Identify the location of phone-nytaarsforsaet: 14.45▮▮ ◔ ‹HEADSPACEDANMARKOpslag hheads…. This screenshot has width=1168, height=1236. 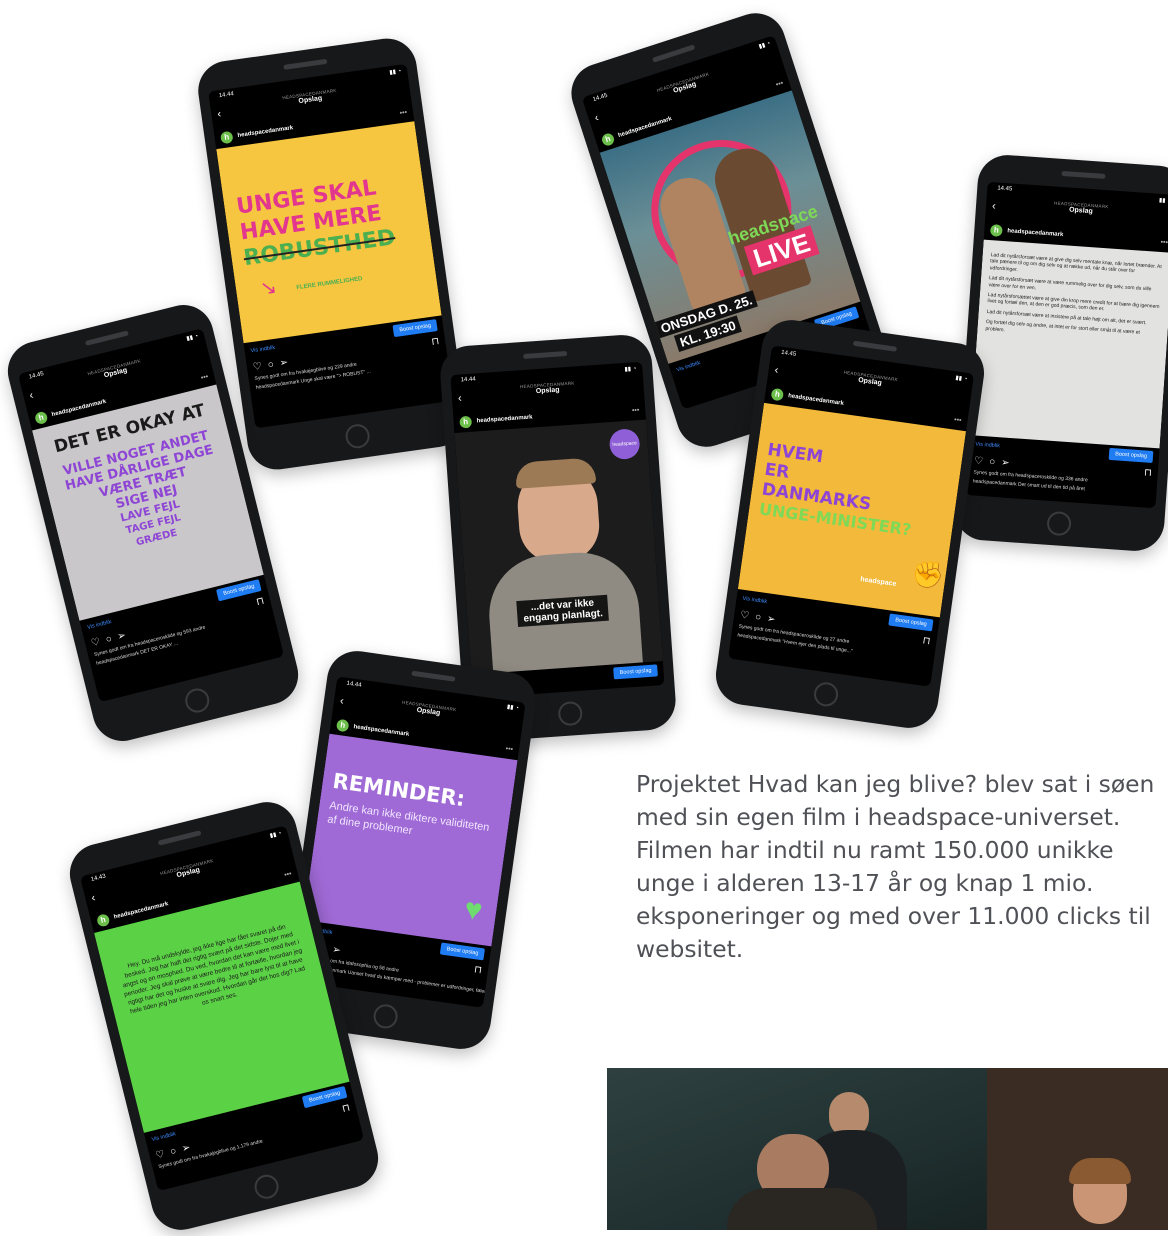
(1060, 353).